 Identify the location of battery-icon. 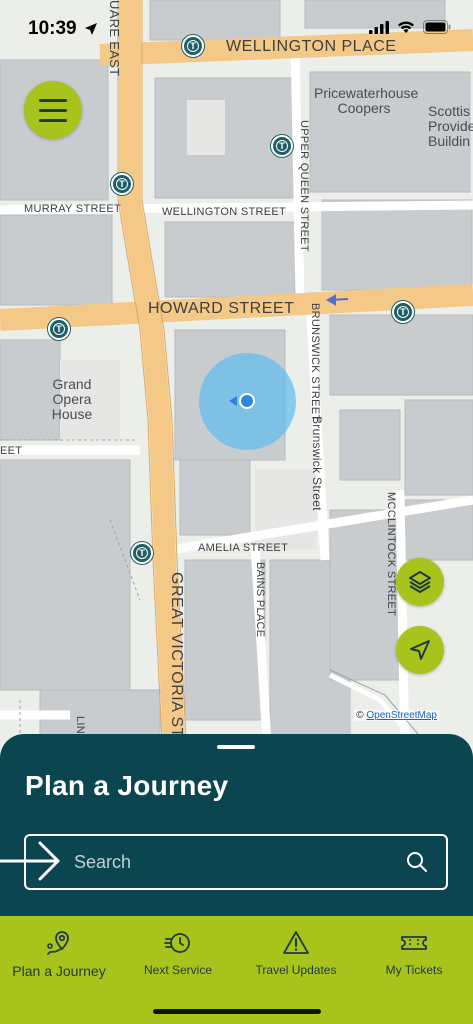
(437, 27).